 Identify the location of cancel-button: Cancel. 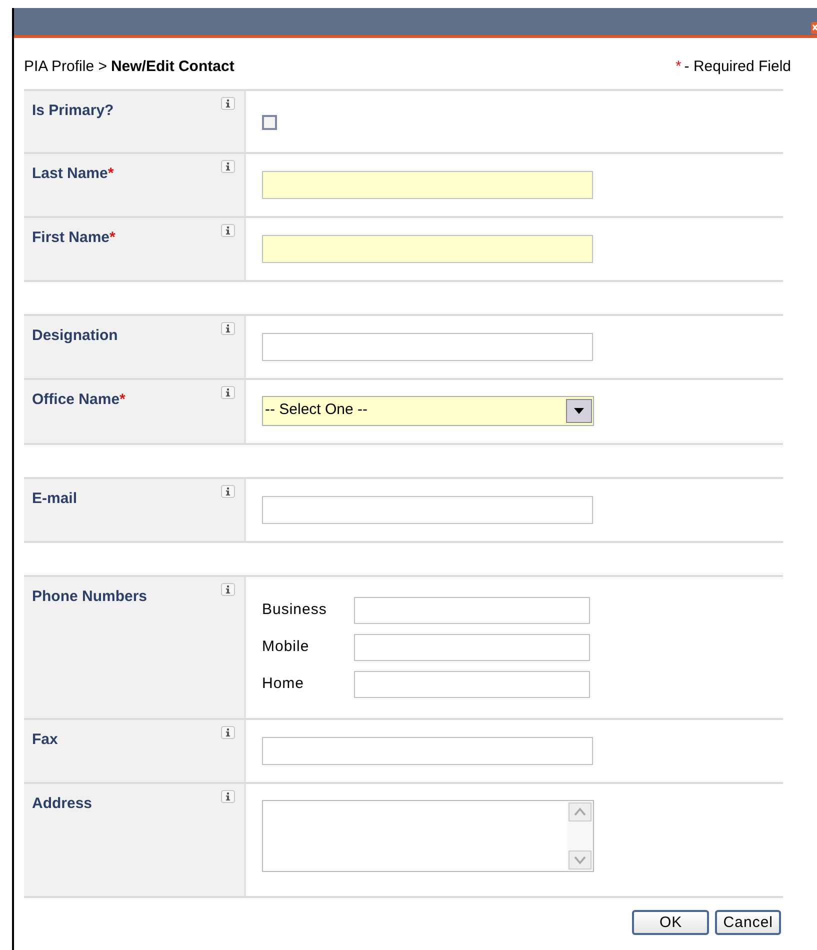
(748, 922).